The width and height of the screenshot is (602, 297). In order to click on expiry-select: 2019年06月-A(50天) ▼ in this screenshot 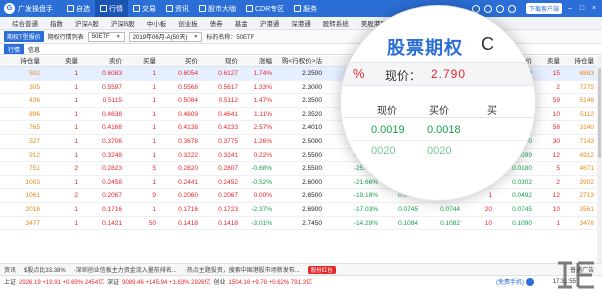, I will do `click(165, 36)`.